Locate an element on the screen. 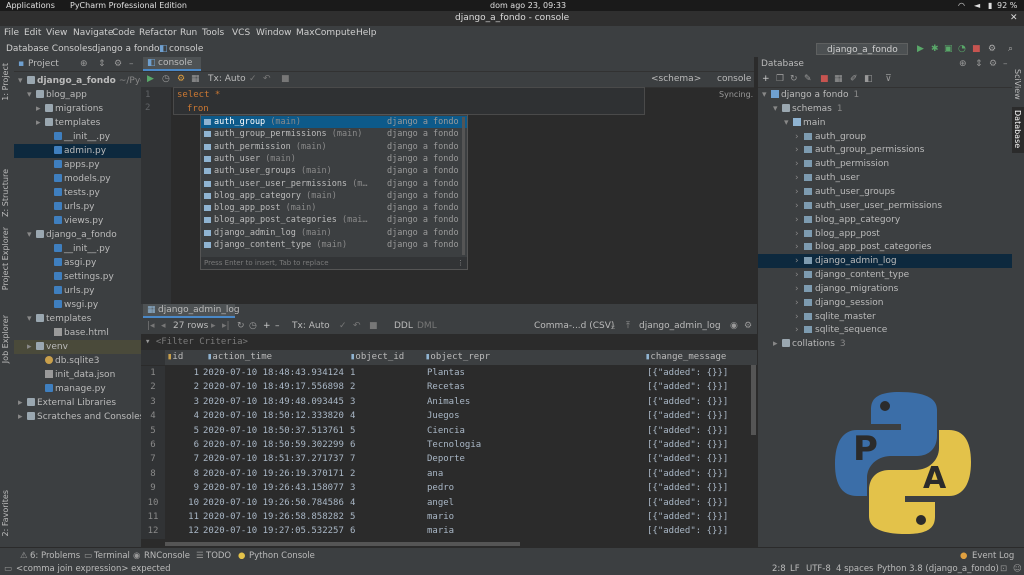  project-tree-item: ▾ django_a_fondo is located at coordinates (77, 235).